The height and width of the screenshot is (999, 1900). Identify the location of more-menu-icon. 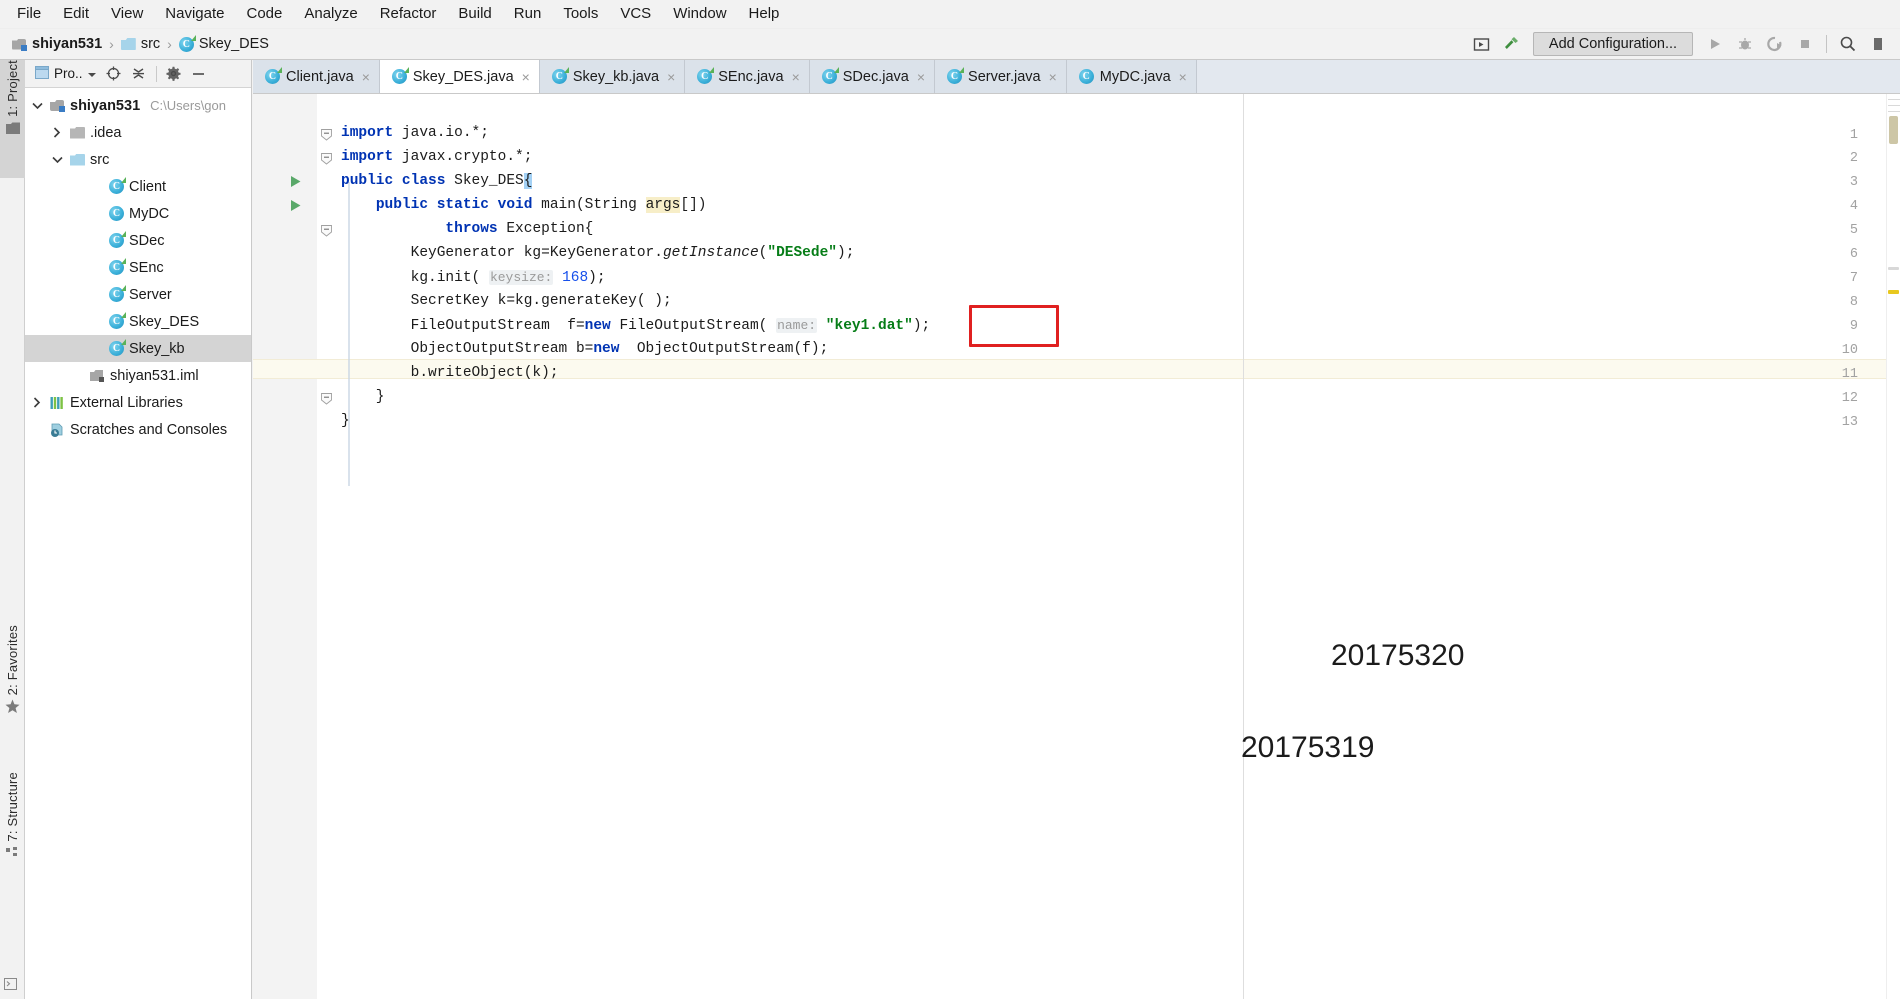
(1878, 44).